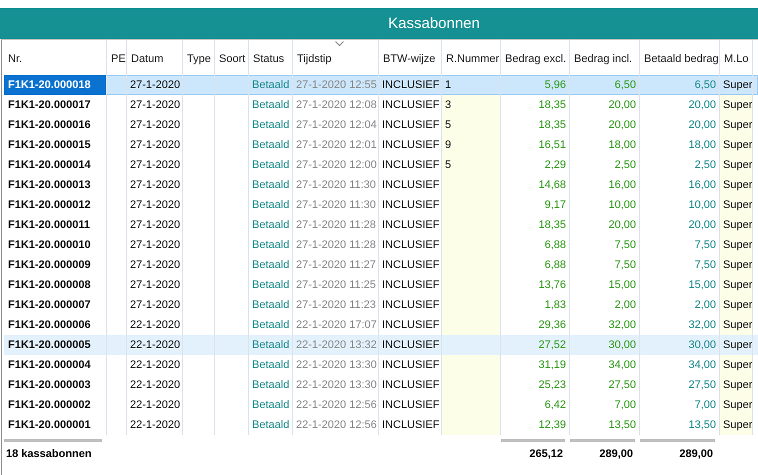  I want to click on amount-cell: 16,00, so click(605, 185).